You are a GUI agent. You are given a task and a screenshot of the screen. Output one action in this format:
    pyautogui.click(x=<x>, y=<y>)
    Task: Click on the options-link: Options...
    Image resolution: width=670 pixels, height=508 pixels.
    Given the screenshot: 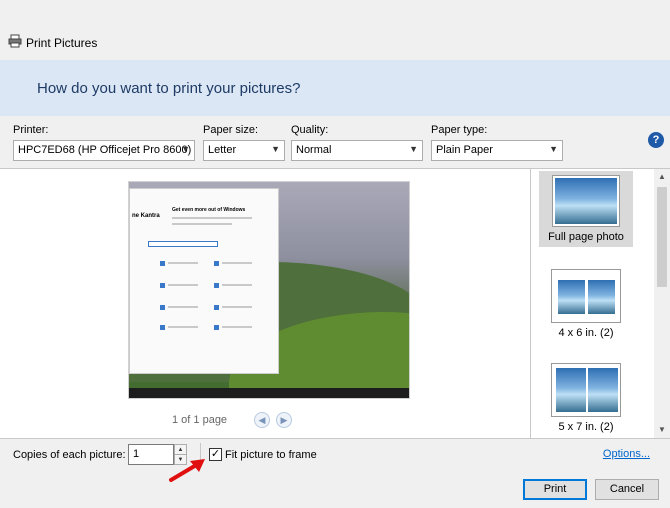 What is the action you would take?
    pyautogui.click(x=626, y=454)
    